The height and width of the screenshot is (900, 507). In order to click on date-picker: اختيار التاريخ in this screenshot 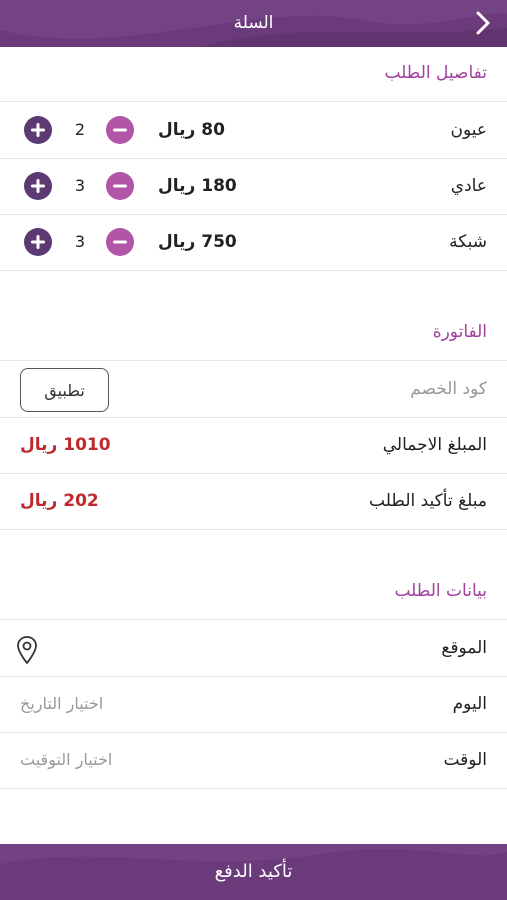, I will do `click(61, 704)`.